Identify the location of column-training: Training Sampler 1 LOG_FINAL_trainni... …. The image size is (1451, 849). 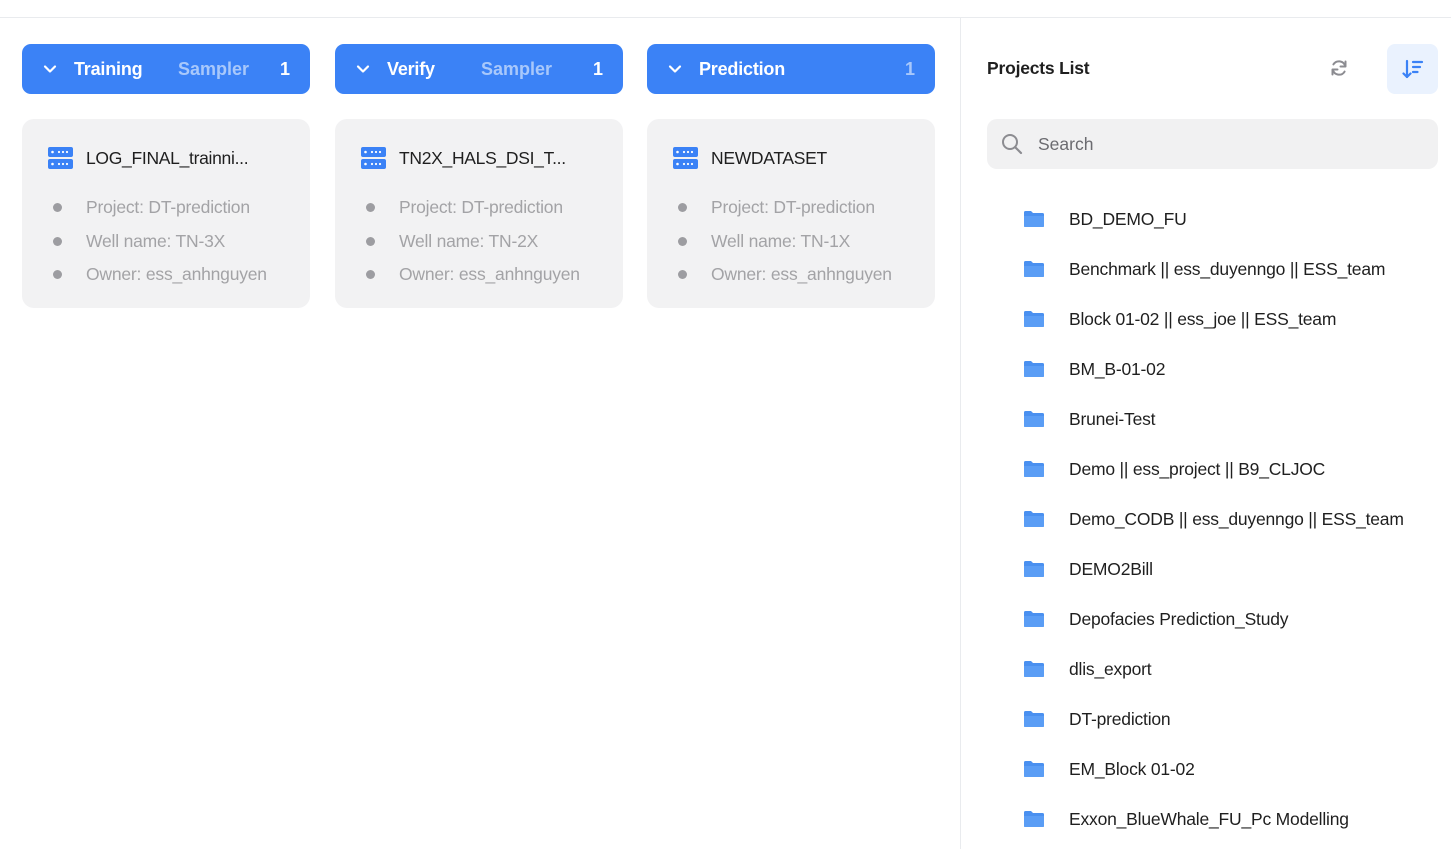
(166, 176).